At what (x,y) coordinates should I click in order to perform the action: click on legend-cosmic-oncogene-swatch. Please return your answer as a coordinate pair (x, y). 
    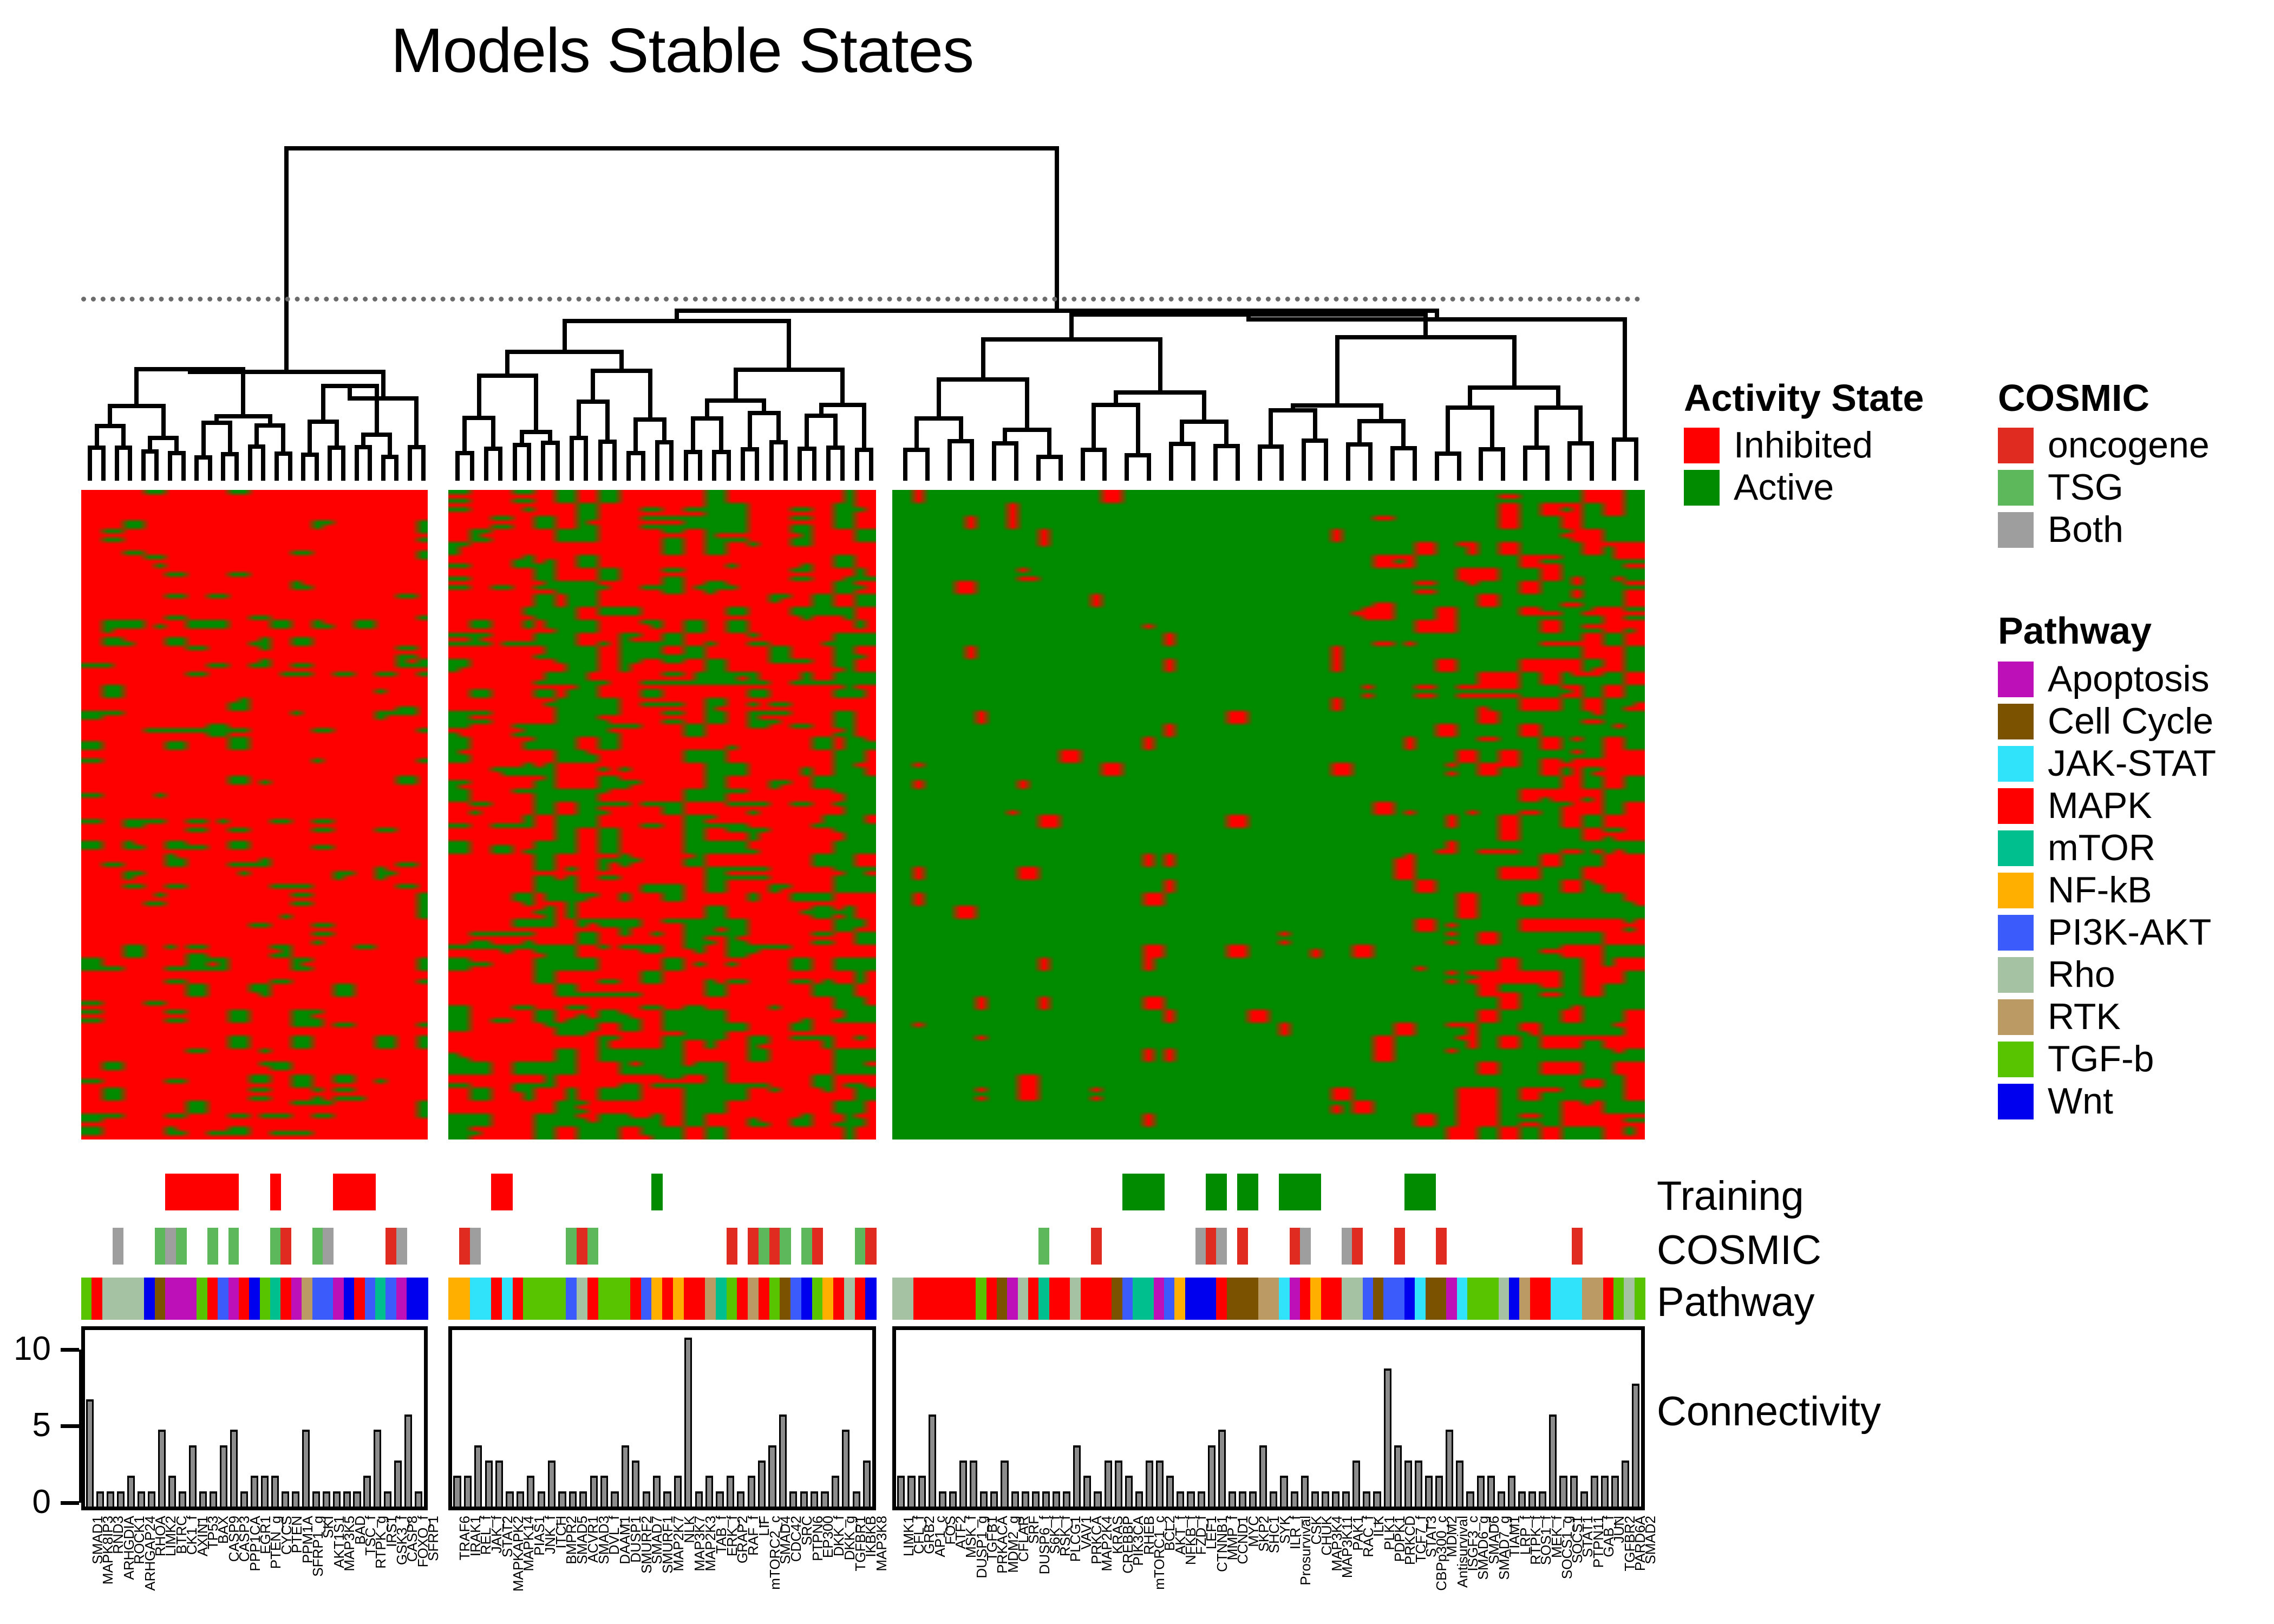
    Looking at the image, I should click on (2016, 446).